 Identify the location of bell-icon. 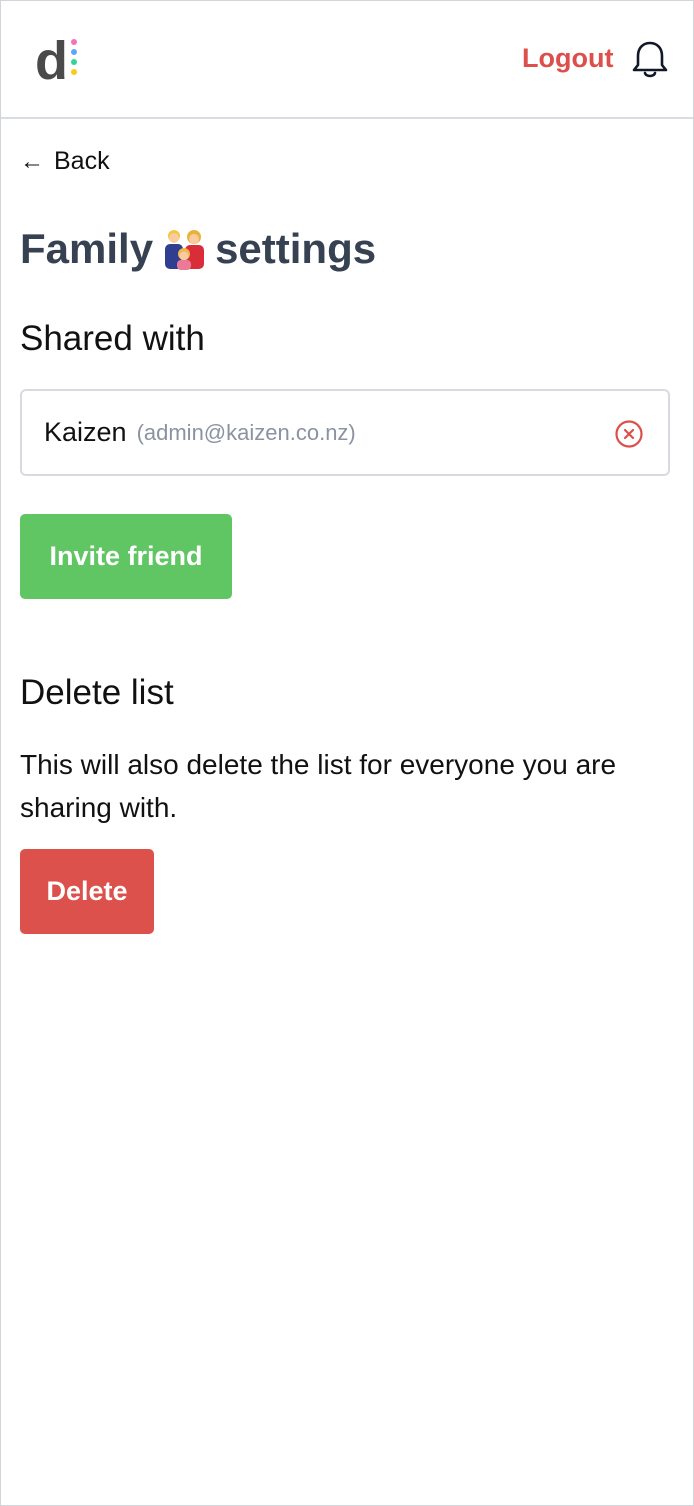
(650, 60).